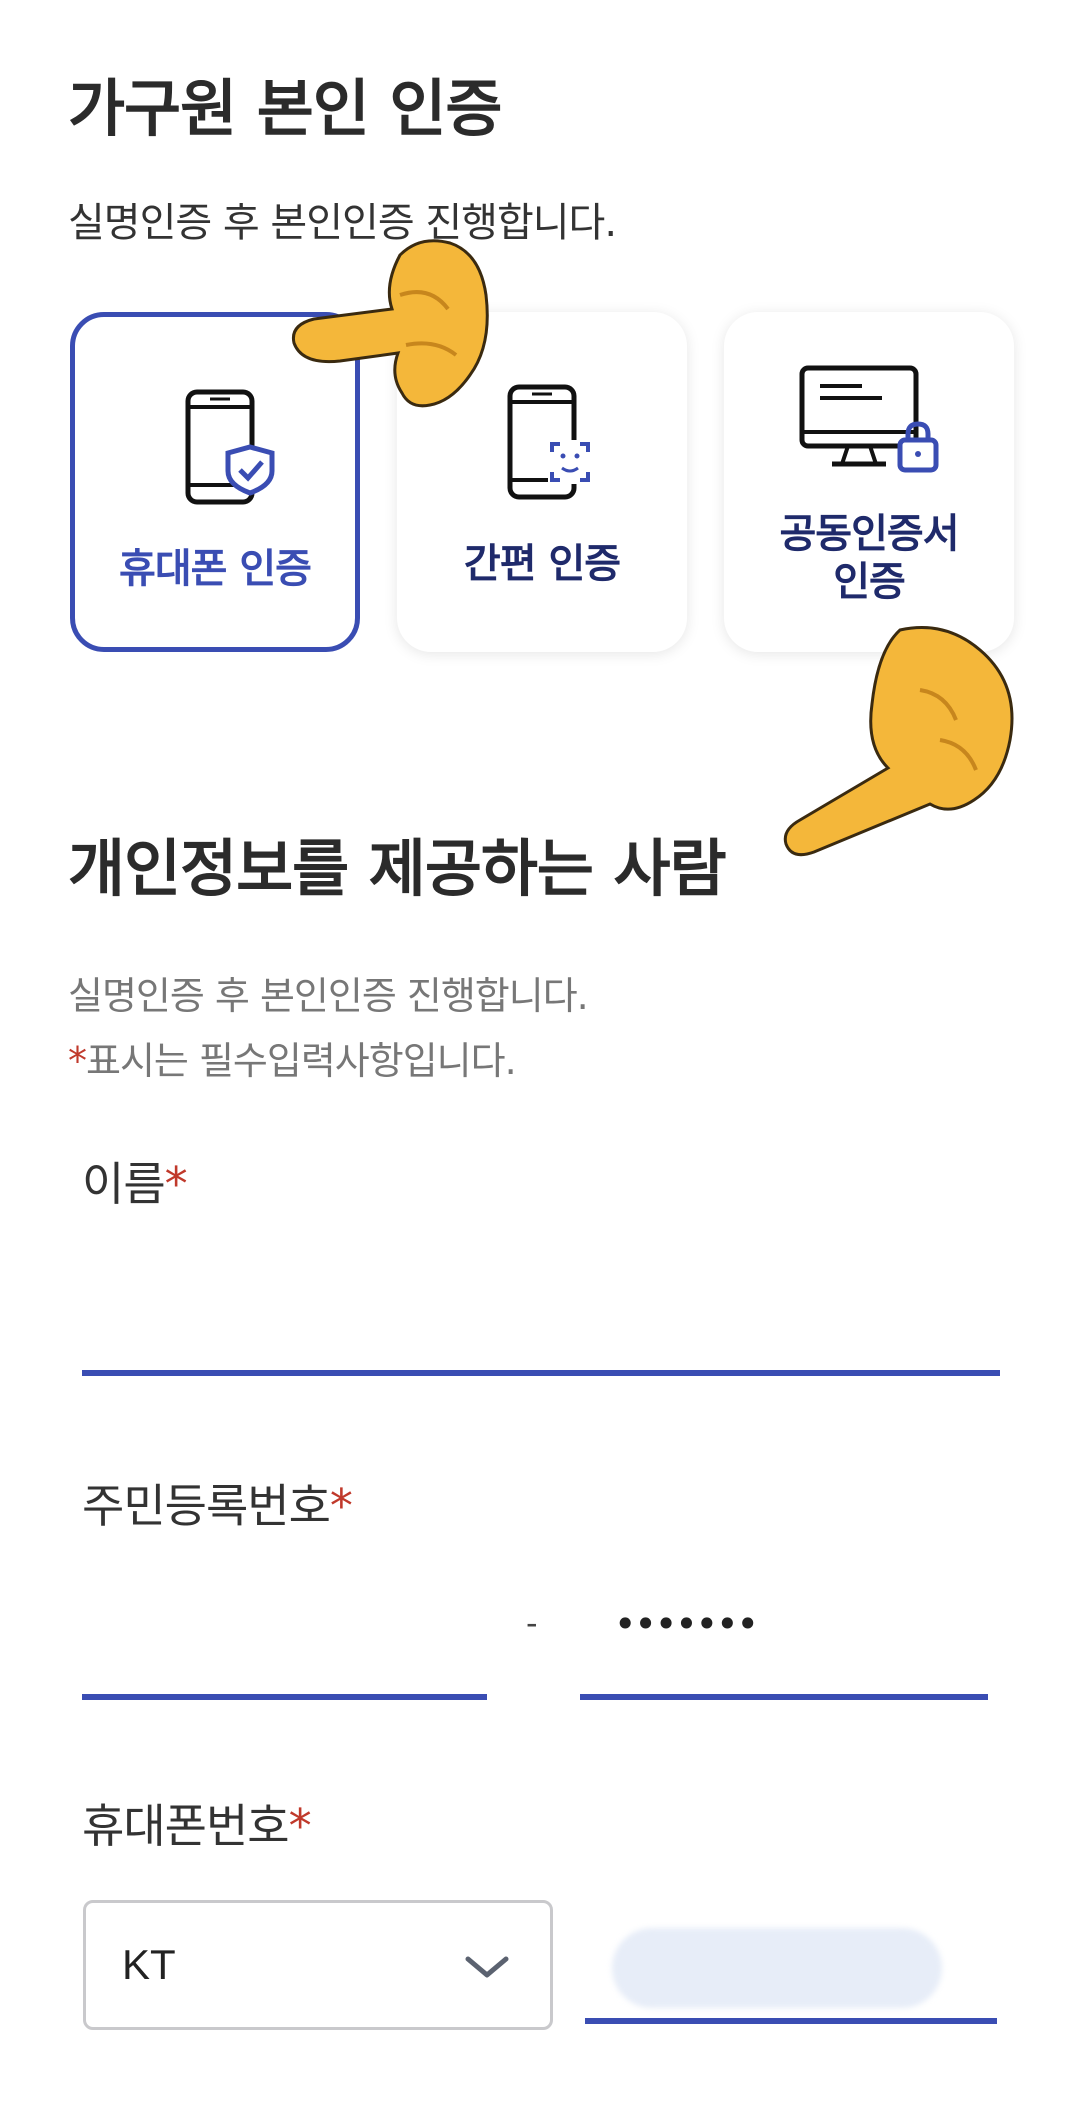  What do you see at coordinates (549, 442) in the screenshot?
I see `phone-face-id-icon` at bounding box center [549, 442].